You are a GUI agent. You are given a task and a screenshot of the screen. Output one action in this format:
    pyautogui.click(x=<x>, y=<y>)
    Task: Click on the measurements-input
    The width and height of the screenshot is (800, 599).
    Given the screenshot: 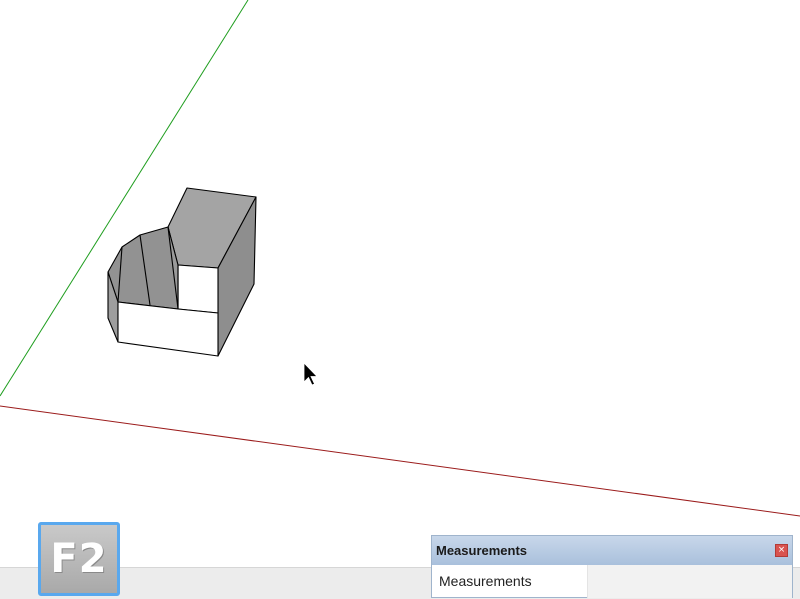 What is the action you would take?
    pyautogui.click(x=689, y=581)
    